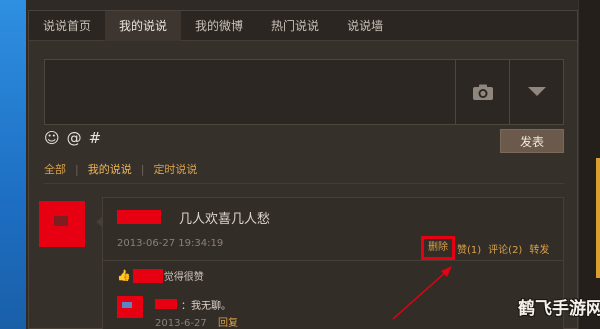 The height and width of the screenshot is (329, 600). I want to click on delete-button: 删除, so click(438, 248).